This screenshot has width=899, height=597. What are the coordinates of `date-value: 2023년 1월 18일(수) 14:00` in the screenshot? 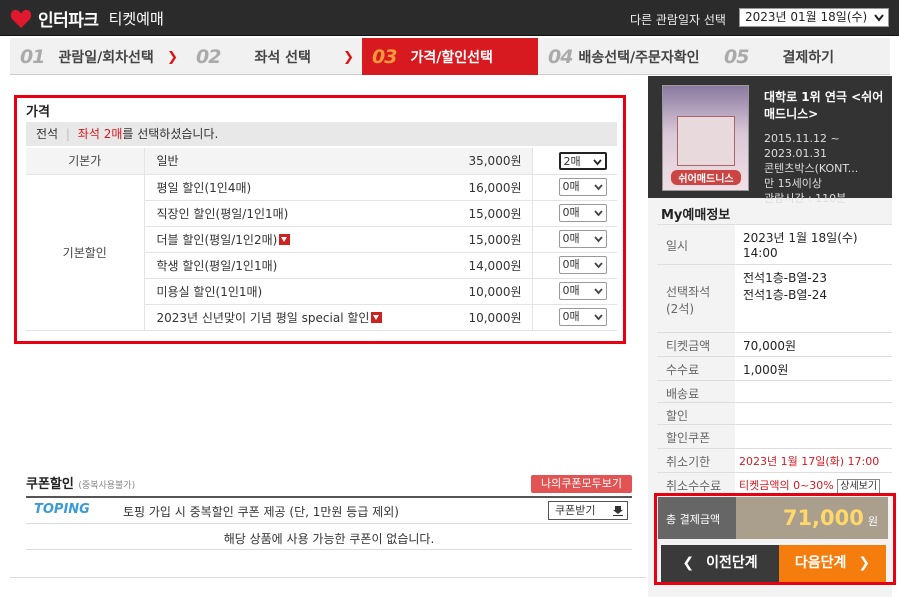 It's located at (813, 244).